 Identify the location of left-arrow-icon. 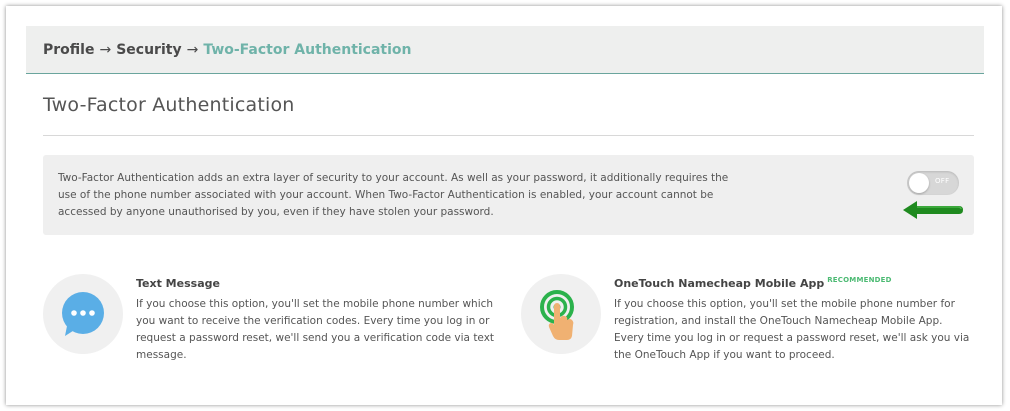
(933, 210).